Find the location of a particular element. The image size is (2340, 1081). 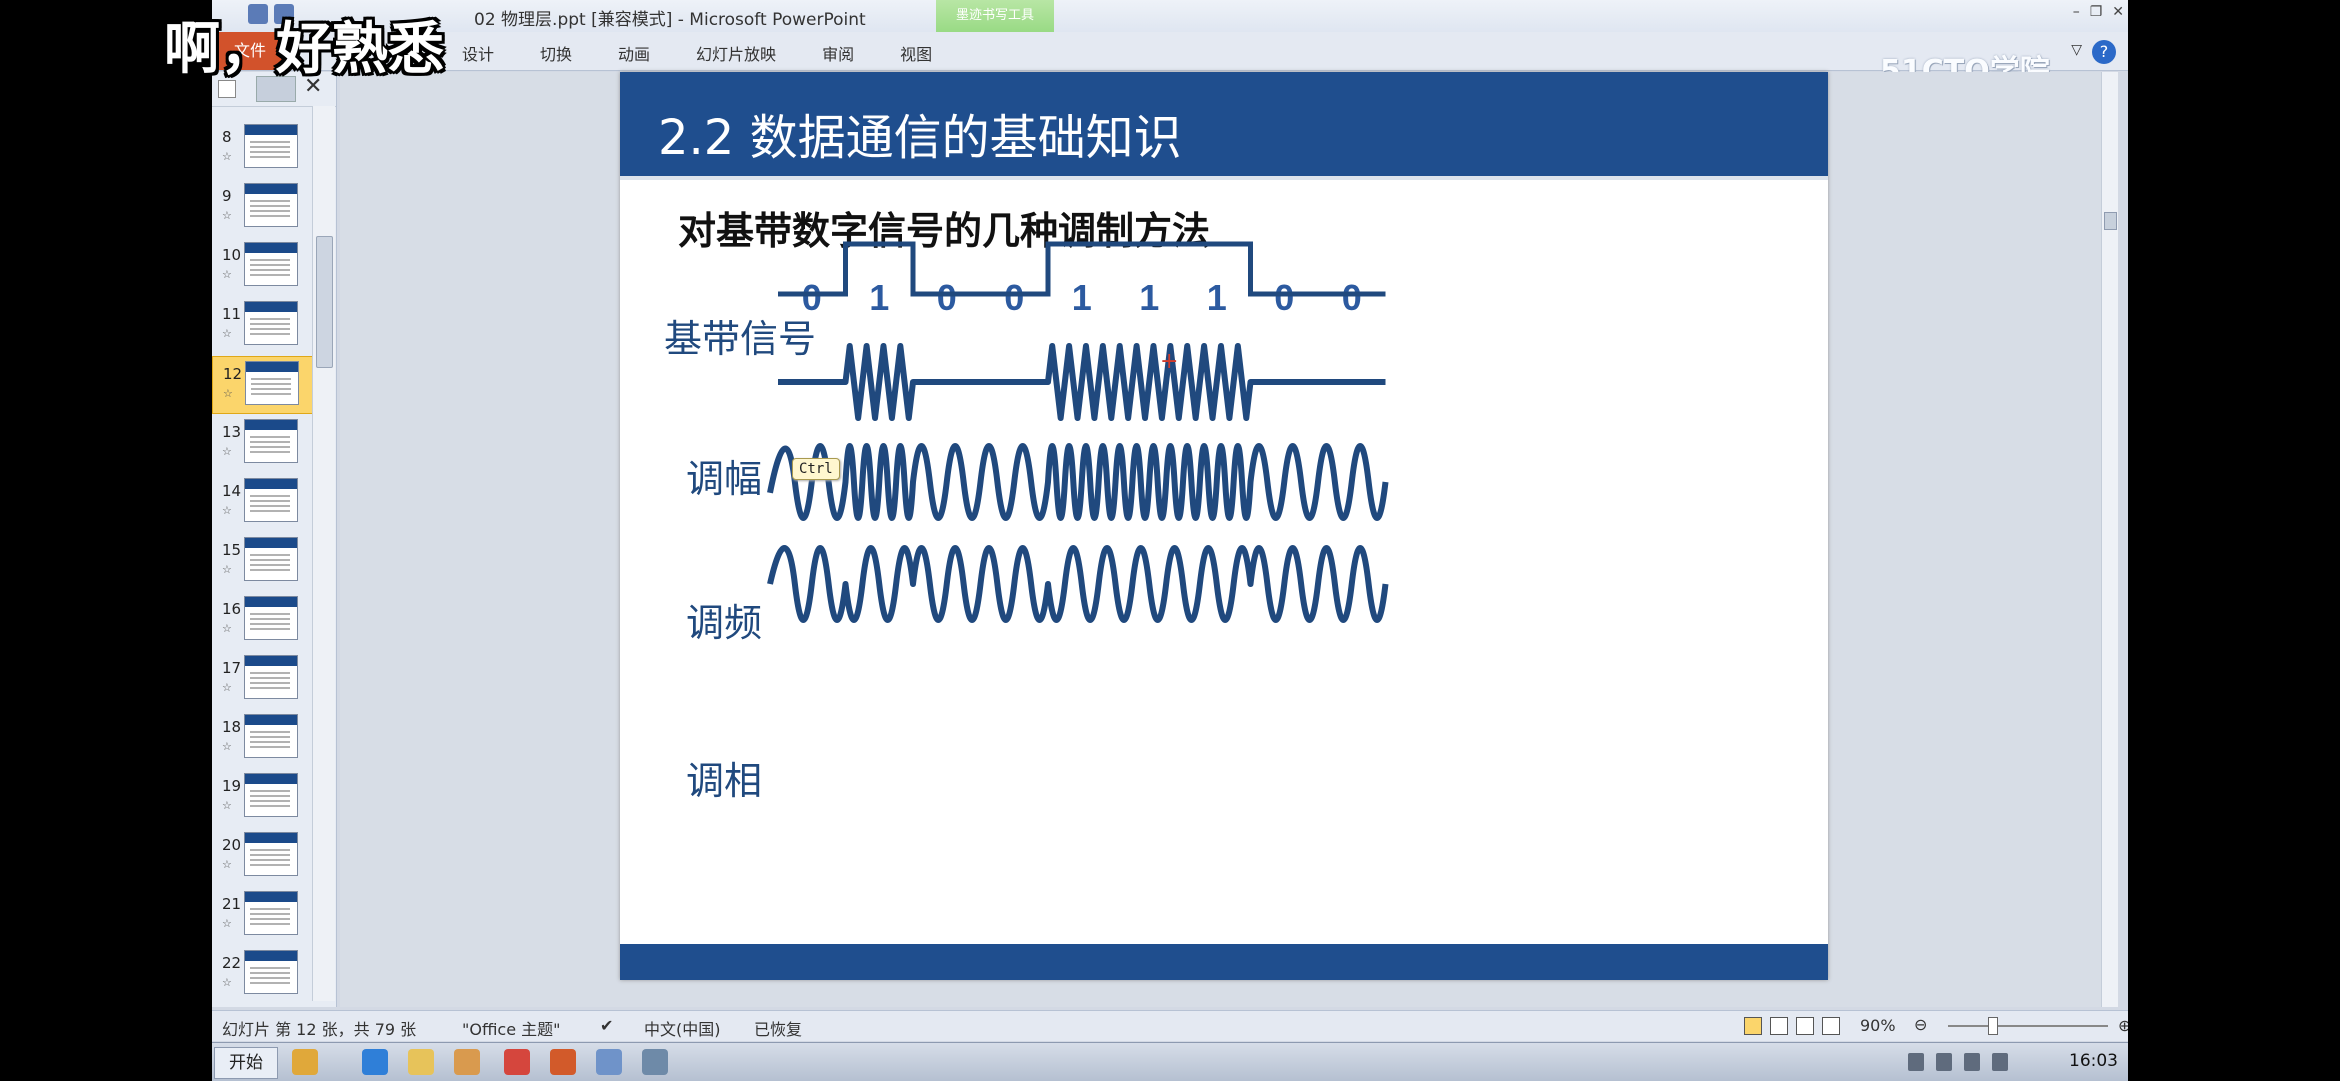

zoom-in-icon: ⊕ is located at coordinates (2123, 1025).